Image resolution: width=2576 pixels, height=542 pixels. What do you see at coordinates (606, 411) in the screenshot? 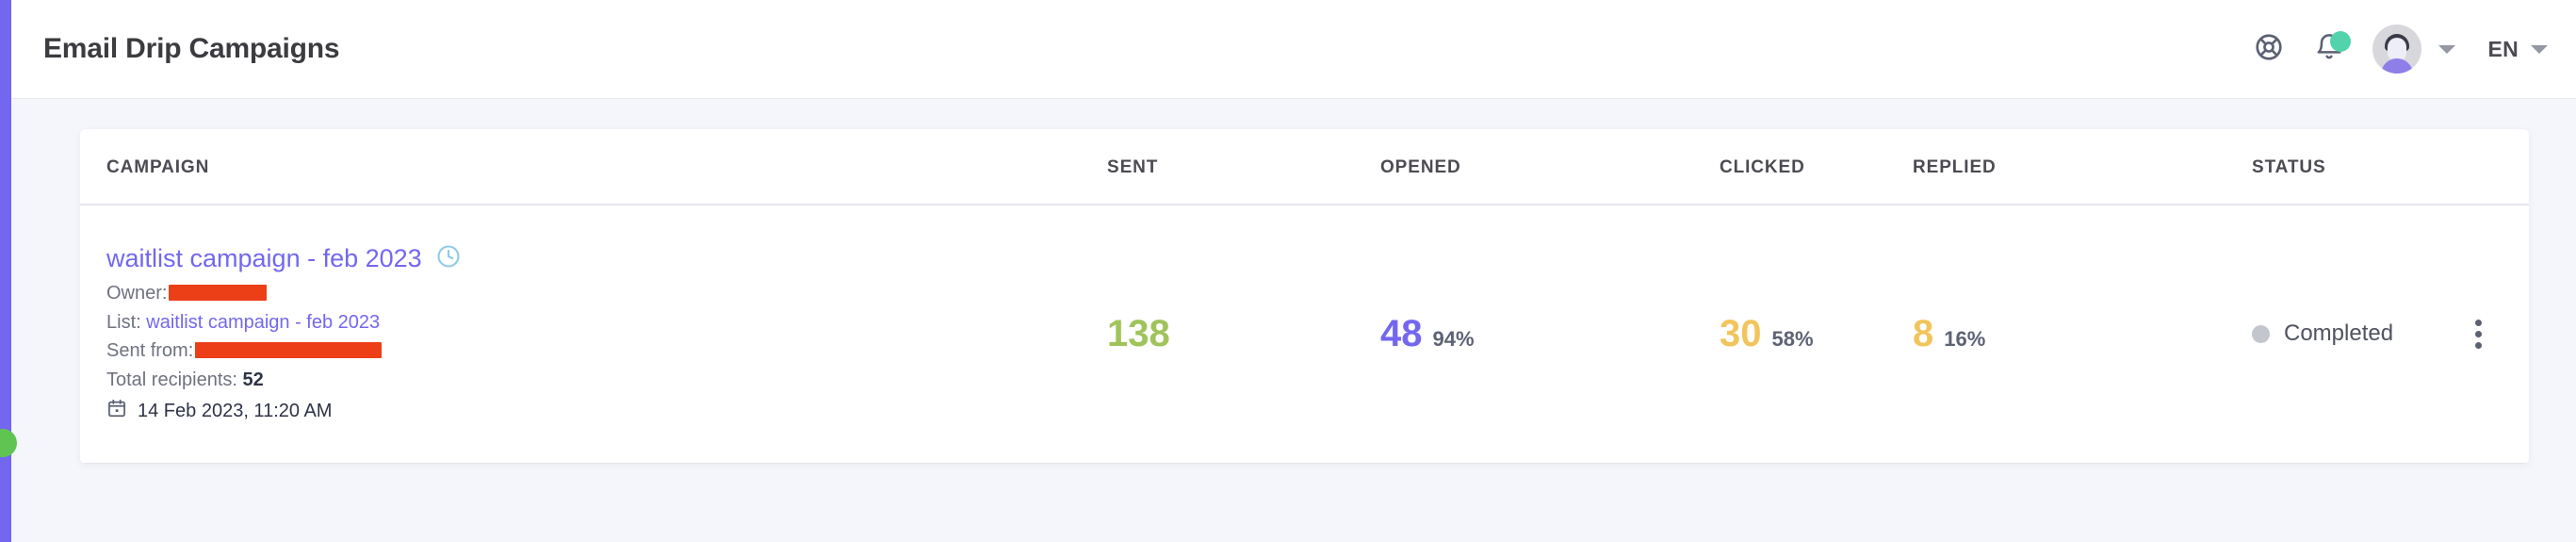
I see `campaign-date-line: 14 Feb 2023, 11:20 AM` at bounding box center [606, 411].